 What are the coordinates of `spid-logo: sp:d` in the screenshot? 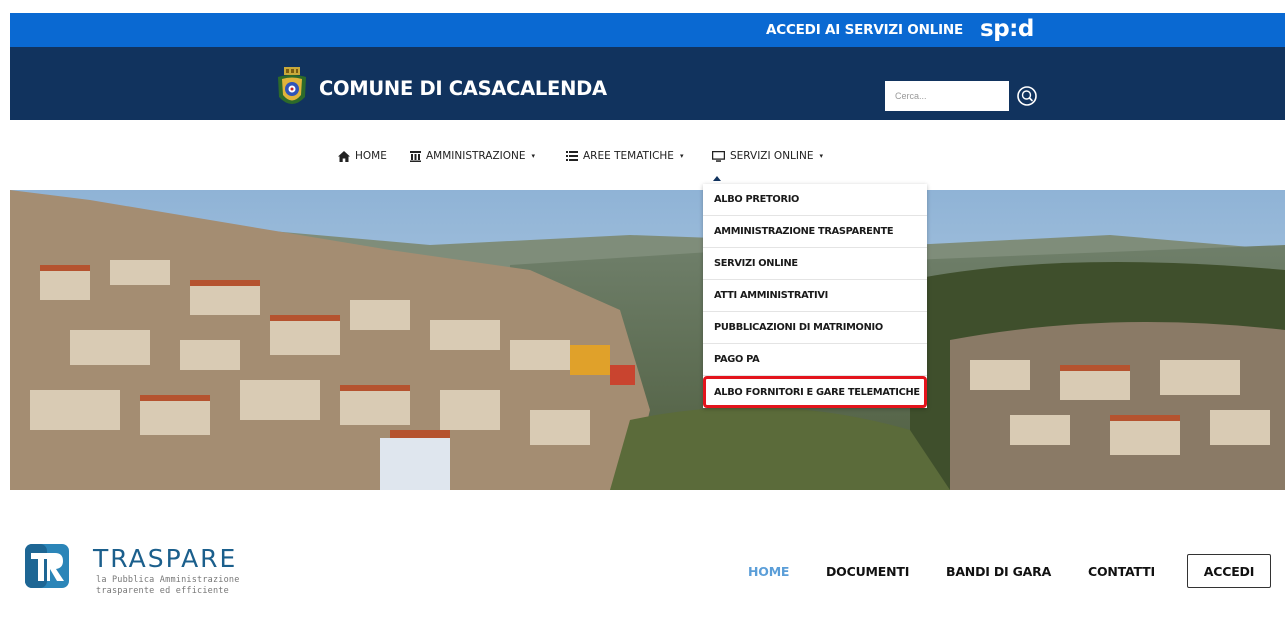 It's located at (1007, 29).